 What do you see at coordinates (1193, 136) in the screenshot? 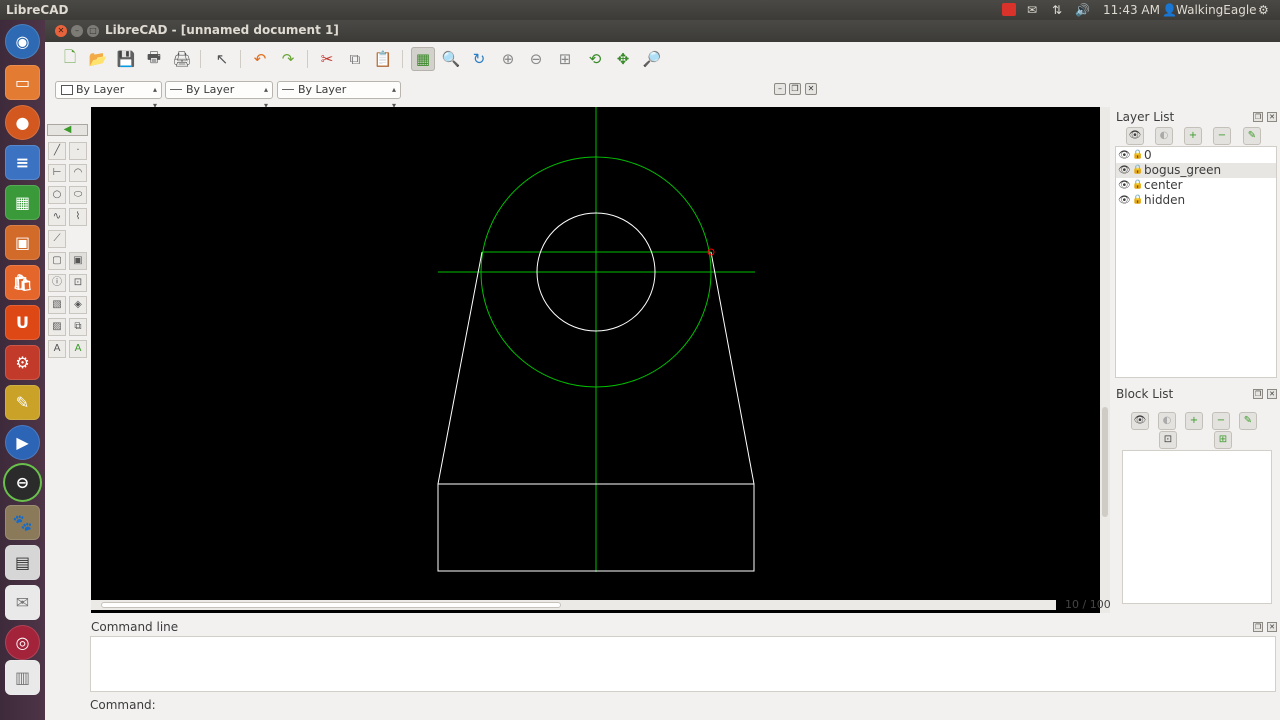
I see `add-layer-icon: +` at bounding box center [1193, 136].